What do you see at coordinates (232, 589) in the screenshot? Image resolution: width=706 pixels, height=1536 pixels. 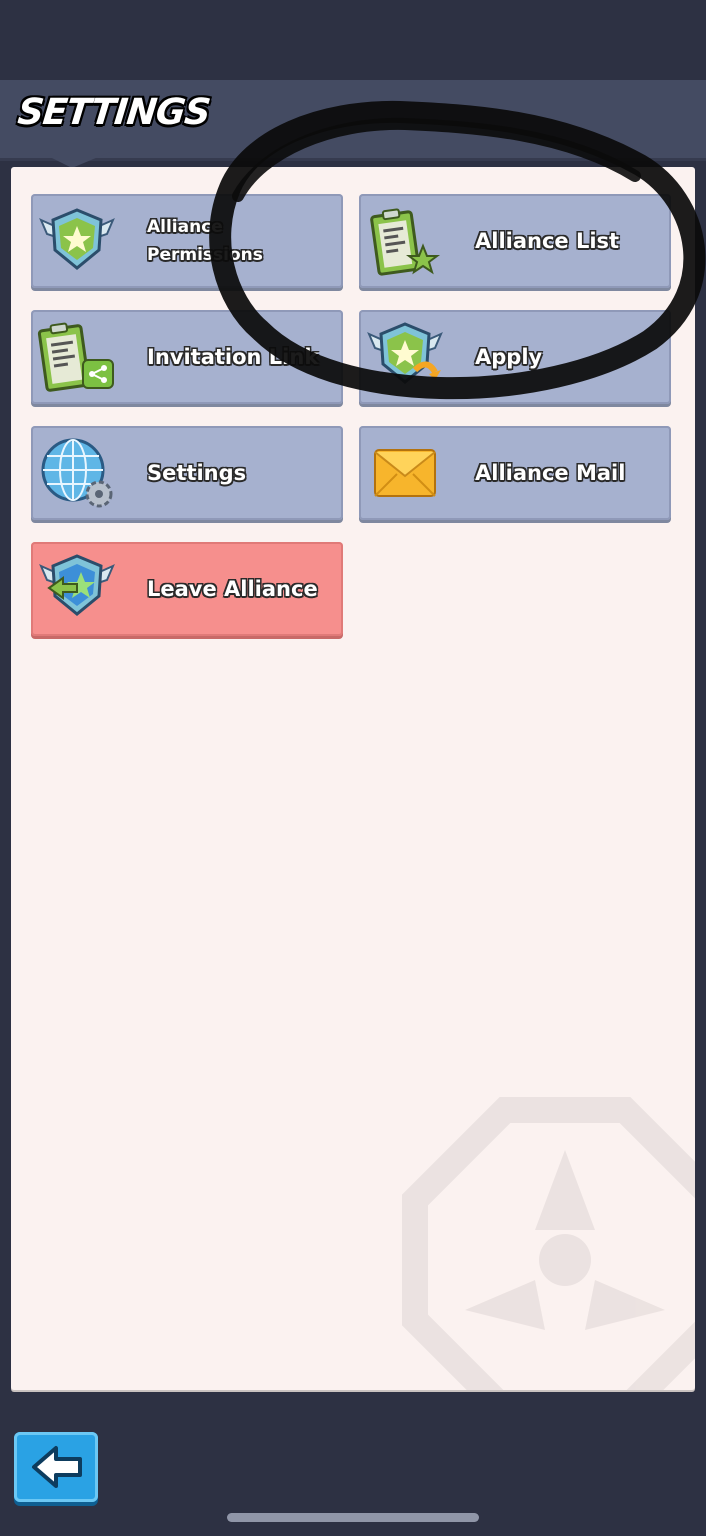 I see `leave-alliance-label: Leave Alliance` at bounding box center [232, 589].